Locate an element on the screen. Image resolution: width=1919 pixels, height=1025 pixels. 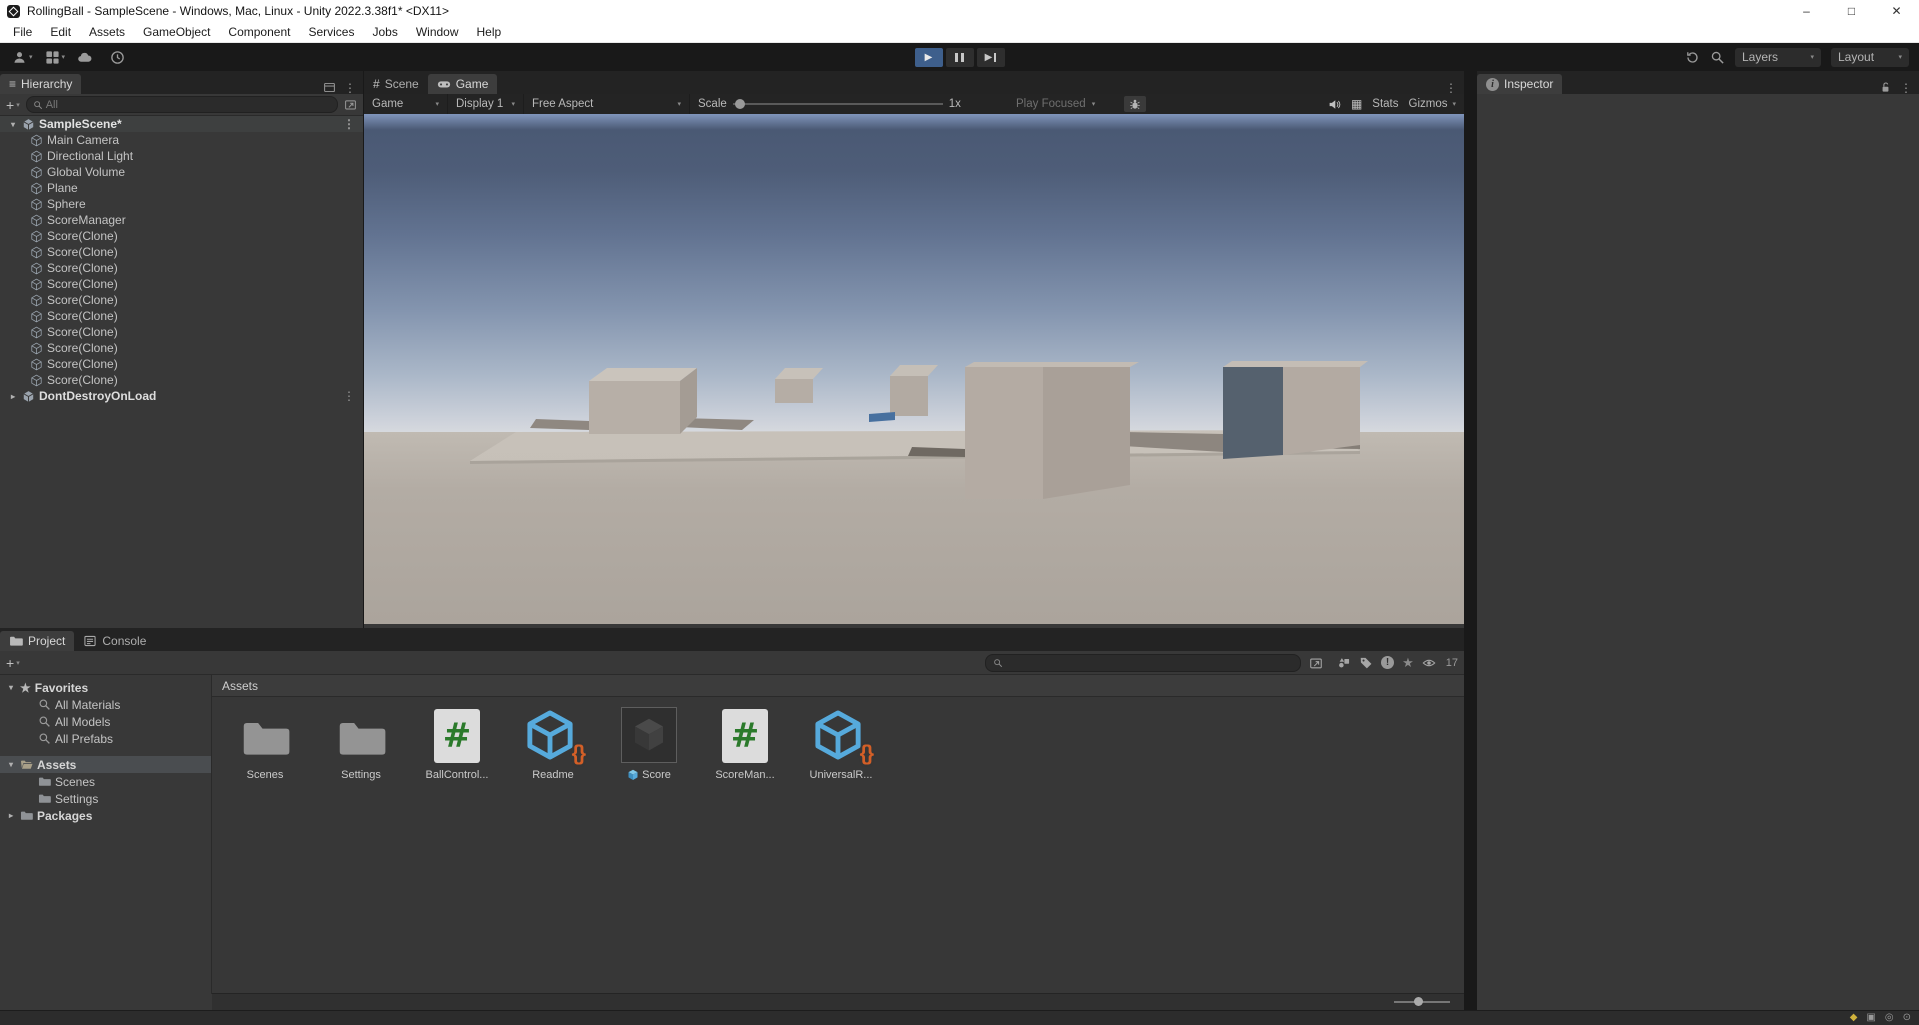
hierarchy-item: ScoreManager is located at coordinates (181, 220).